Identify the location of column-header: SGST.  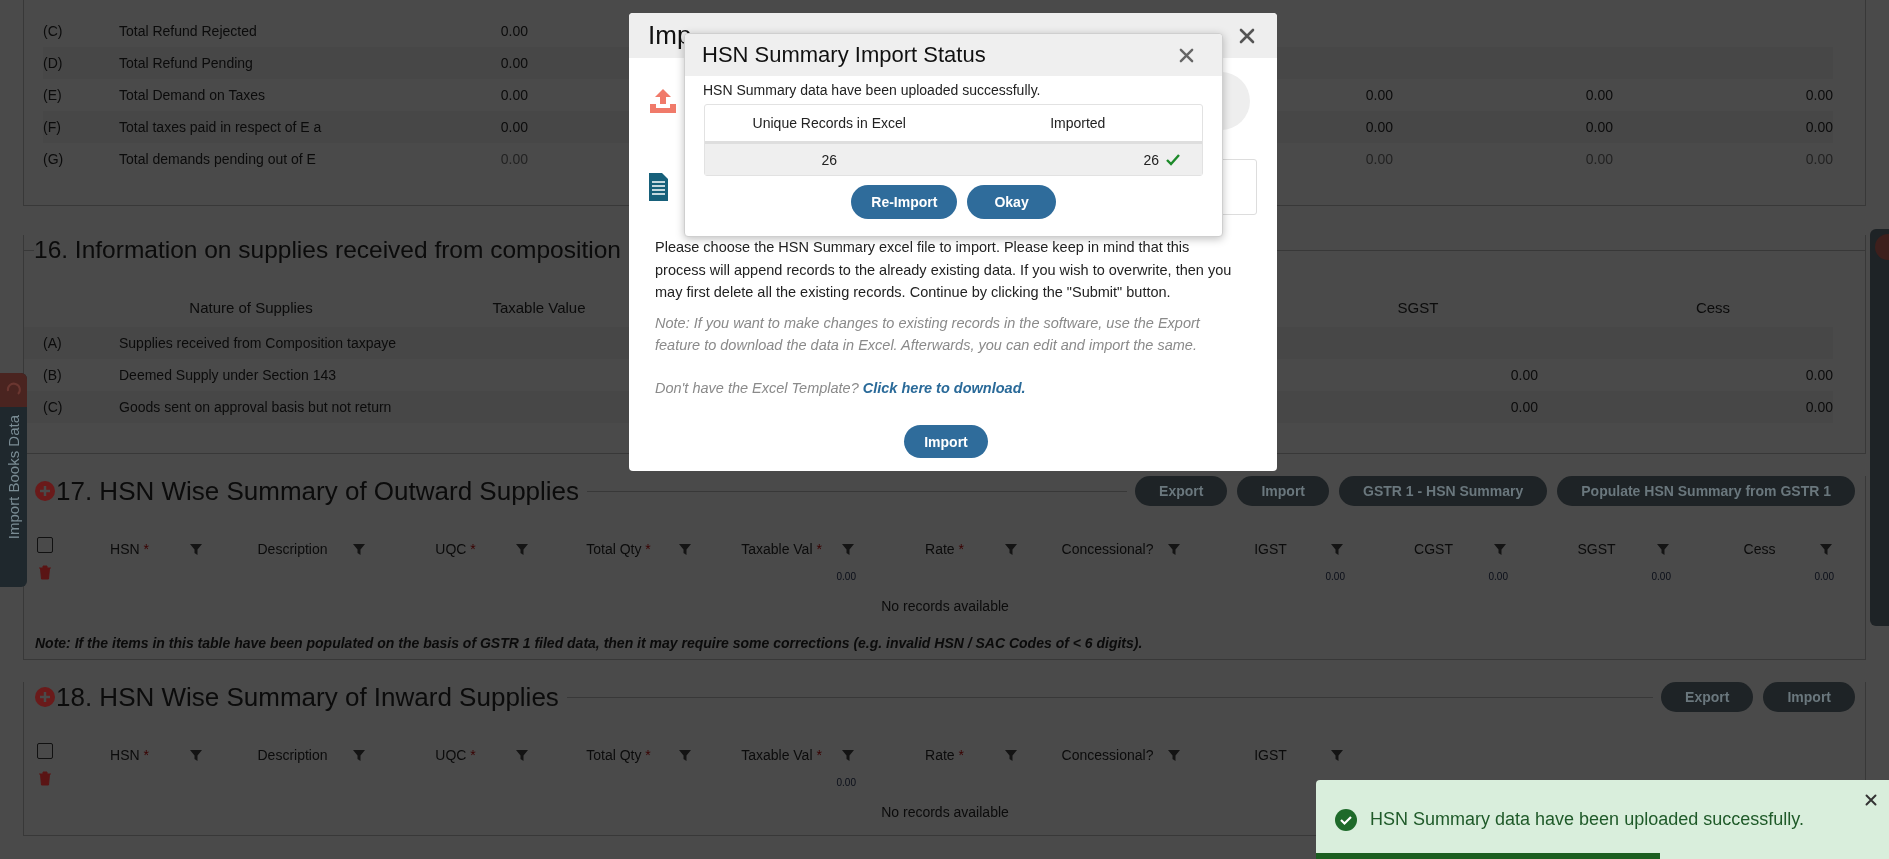
(1617, 549).